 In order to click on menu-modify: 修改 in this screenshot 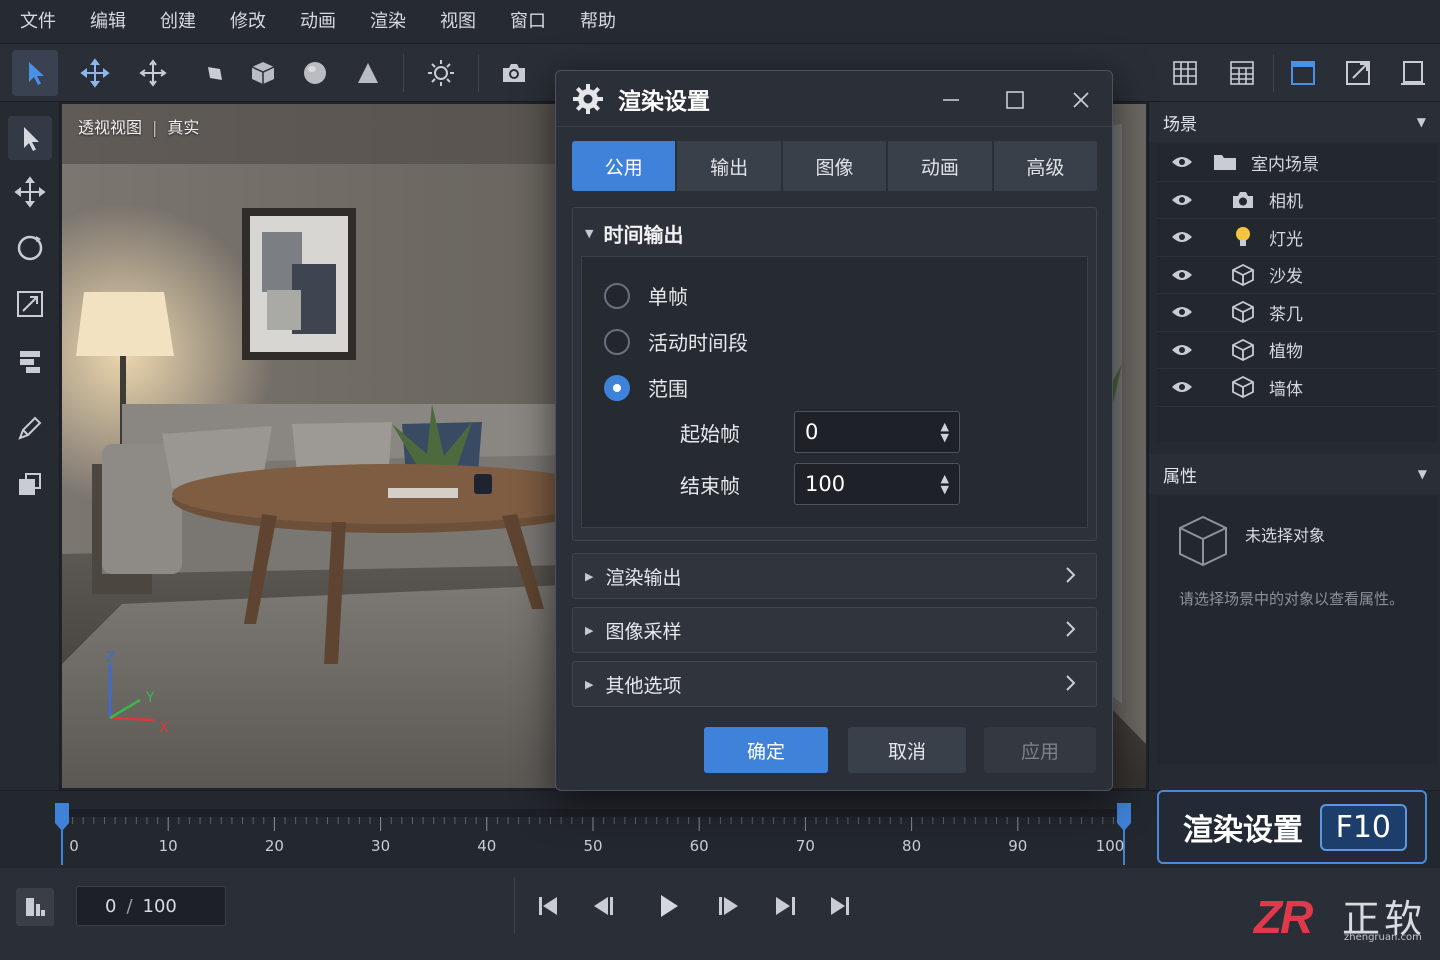, I will do `click(248, 22)`.